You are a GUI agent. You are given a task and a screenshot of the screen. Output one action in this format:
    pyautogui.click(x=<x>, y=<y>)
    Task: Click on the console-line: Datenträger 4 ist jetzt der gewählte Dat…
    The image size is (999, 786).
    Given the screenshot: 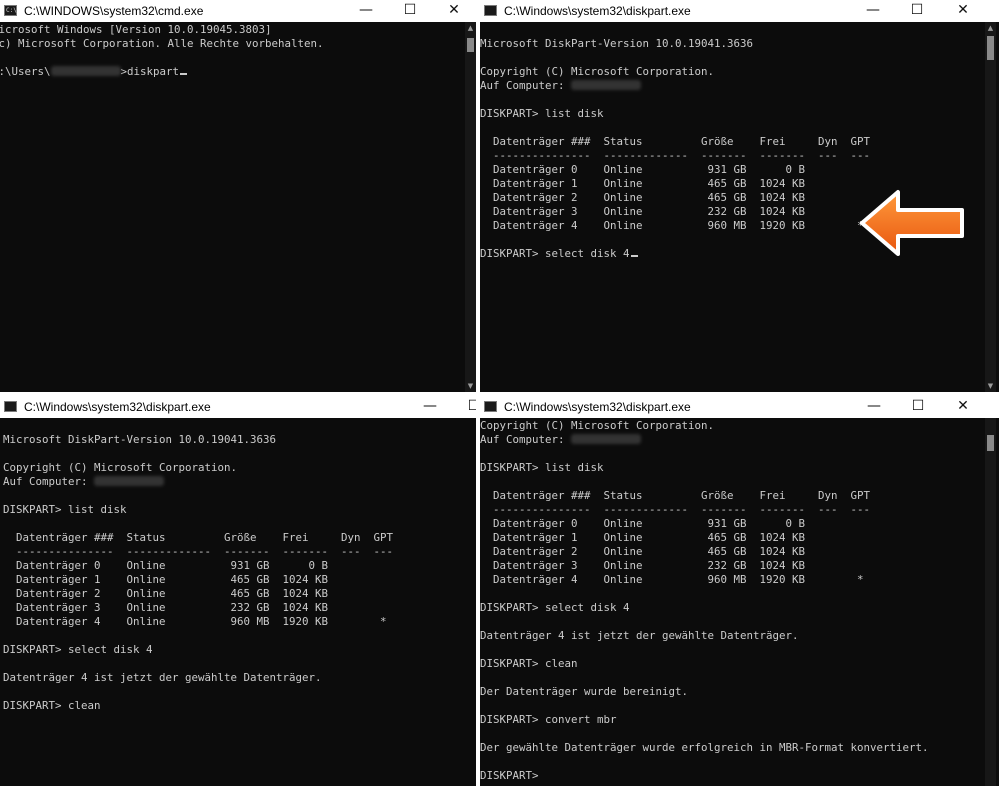 What is the action you would take?
    pyautogui.click(x=239, y=678)
    